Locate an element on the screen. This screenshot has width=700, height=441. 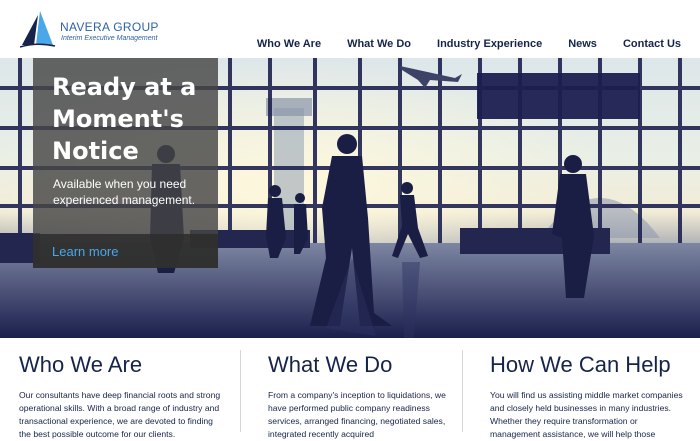
sail-logo-icon is located at coordinates (38, 29).